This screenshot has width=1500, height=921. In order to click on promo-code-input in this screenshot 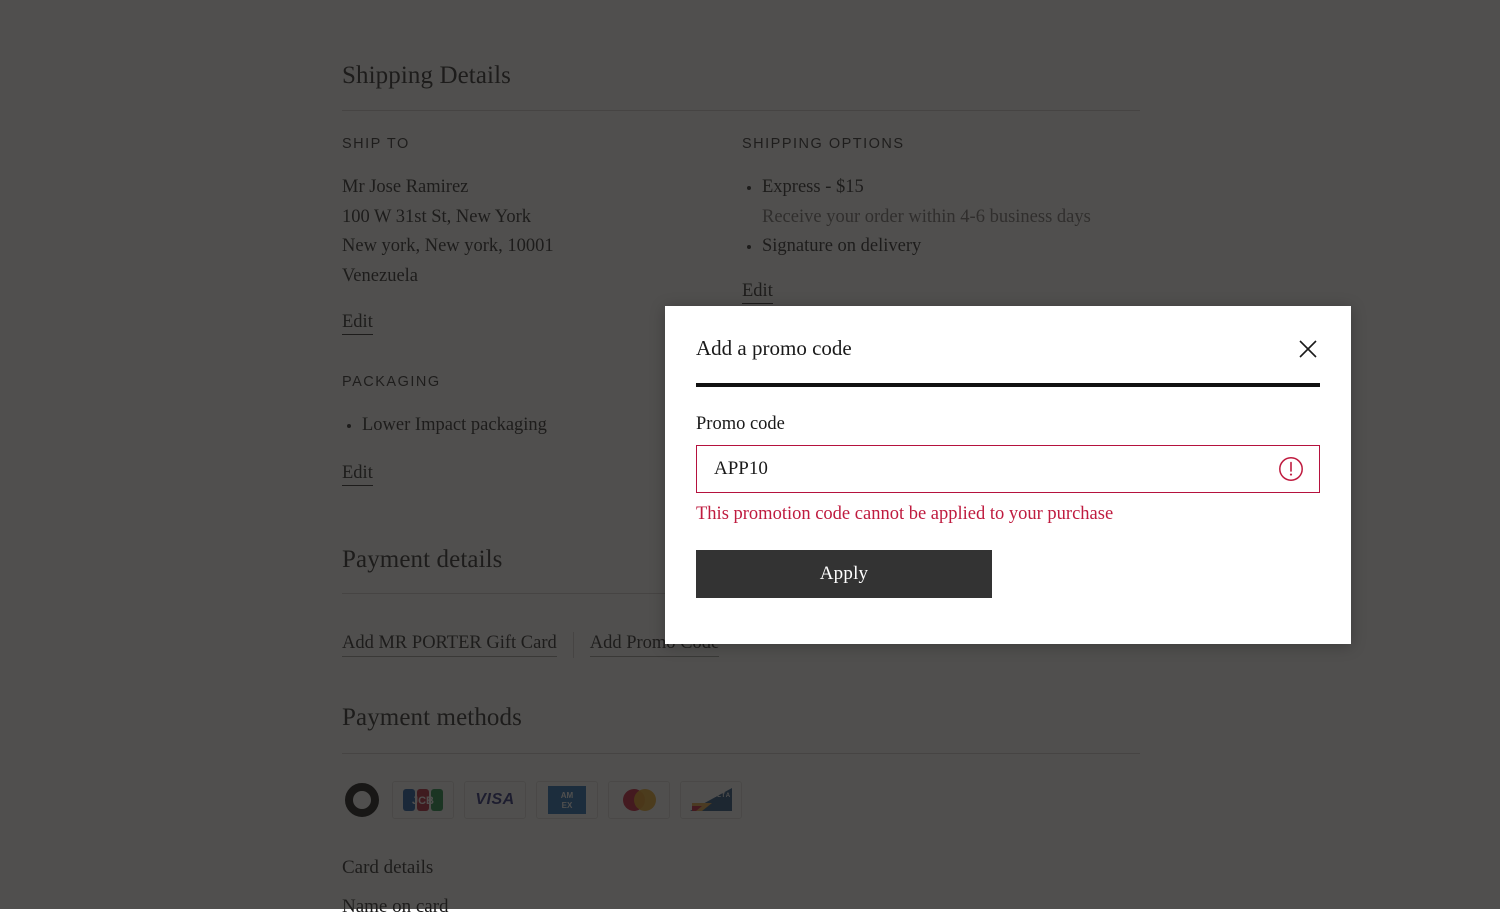, I will do `click(1008, 469)`.